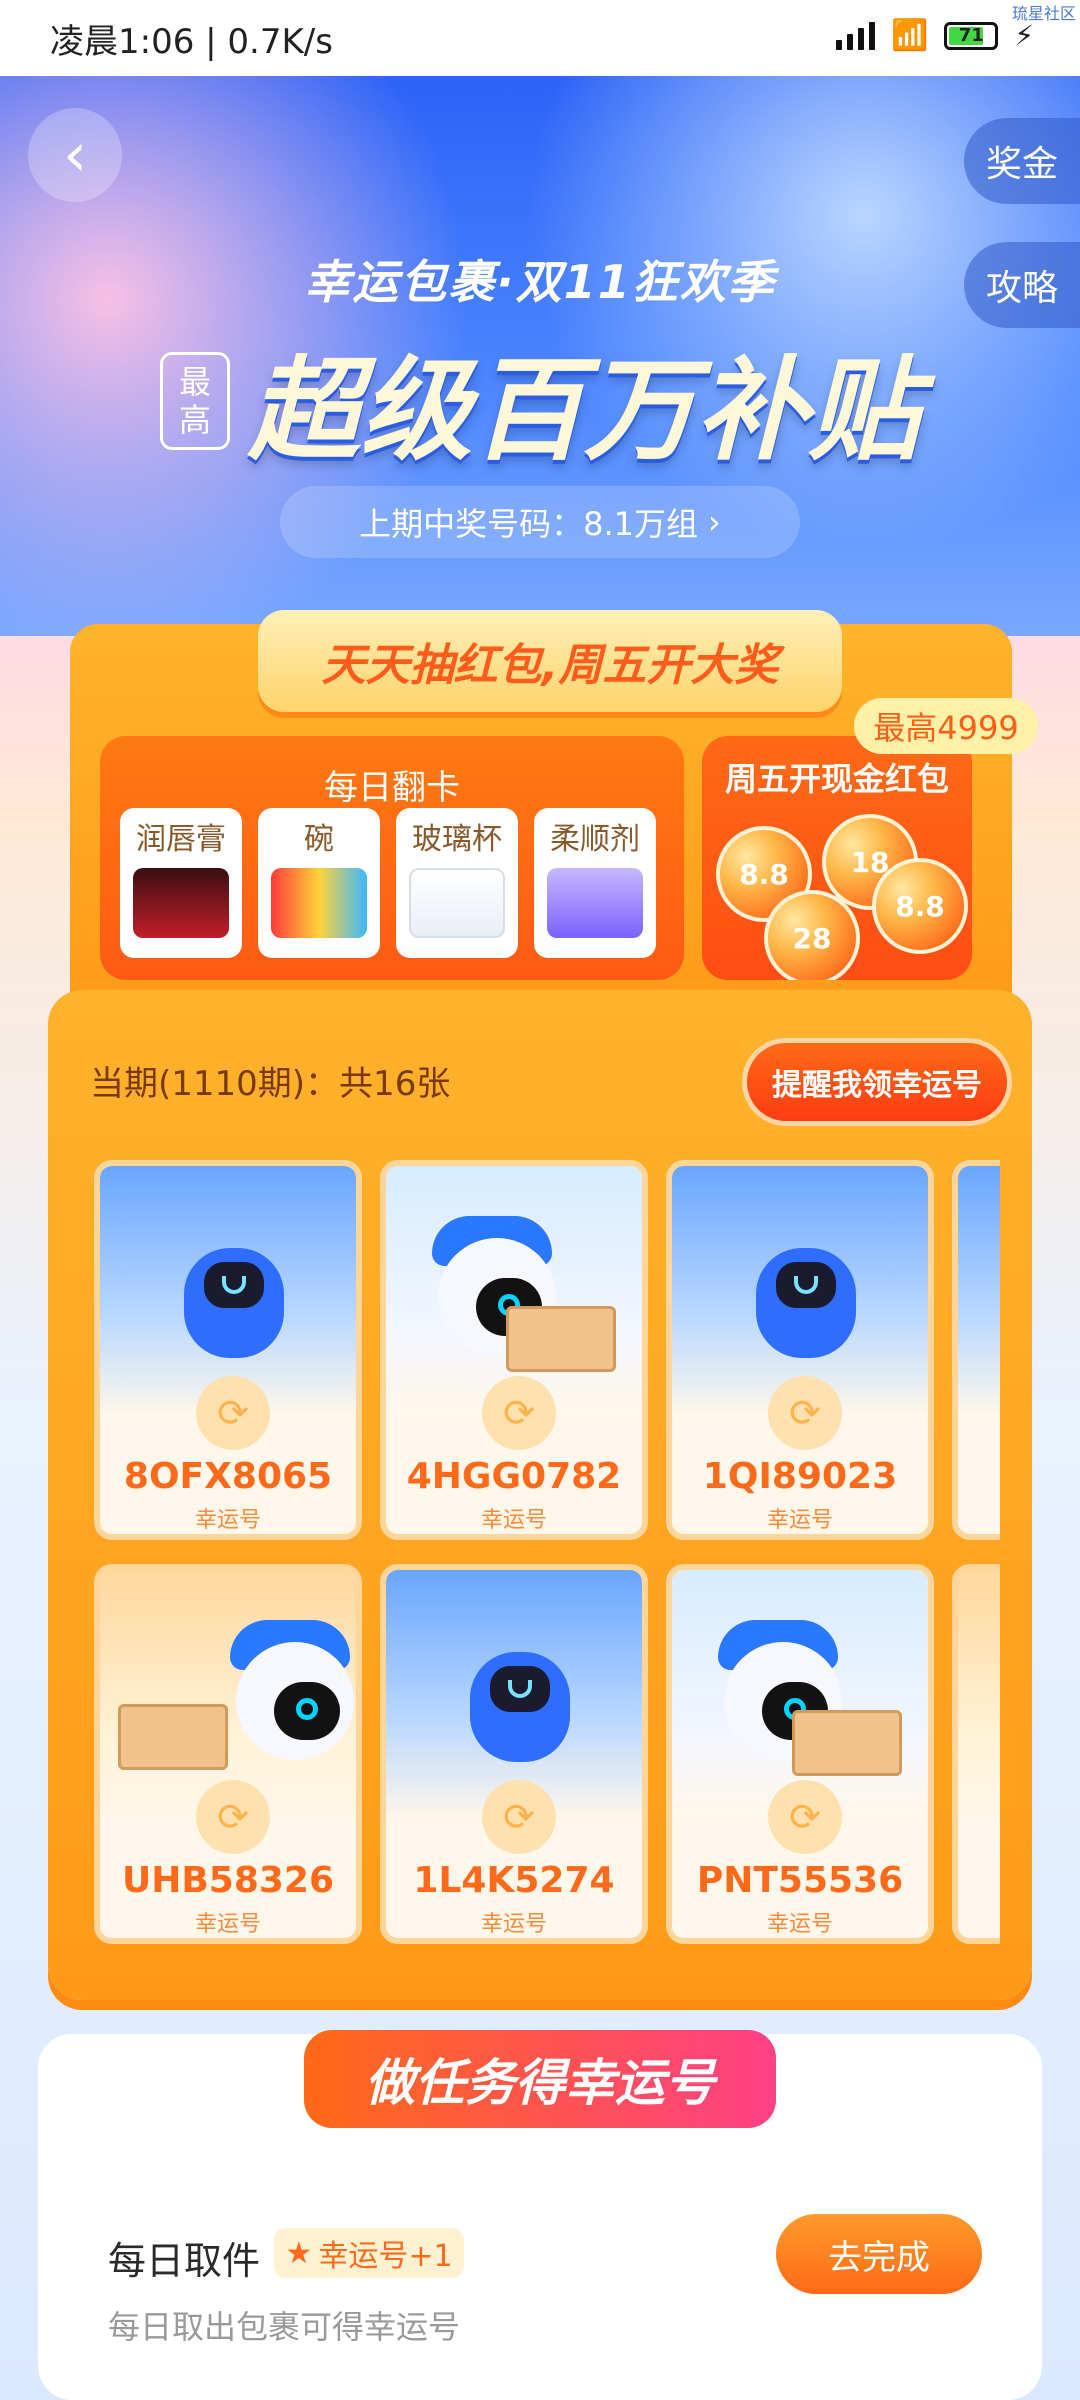 Image resolution: width=1080 pixels, height=2400 pixels. I want to click on last-period-text: 上期中奖号码：8.1万组, so click(529, 524).